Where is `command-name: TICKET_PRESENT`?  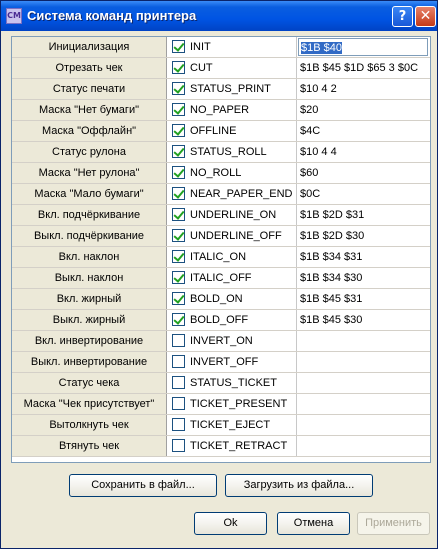
command-name: TICKET_PRESENT is located at coordinates (239, 404).